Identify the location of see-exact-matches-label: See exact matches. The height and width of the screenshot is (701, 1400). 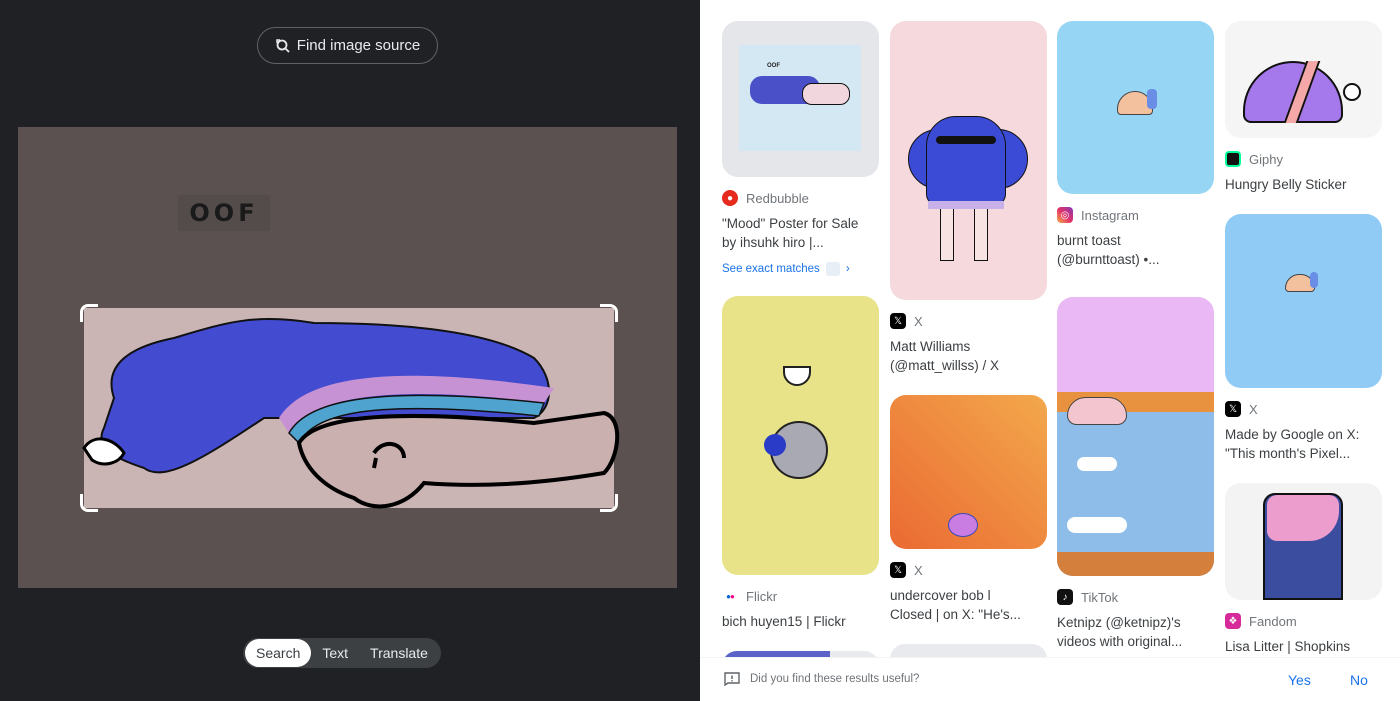
(771, 269).